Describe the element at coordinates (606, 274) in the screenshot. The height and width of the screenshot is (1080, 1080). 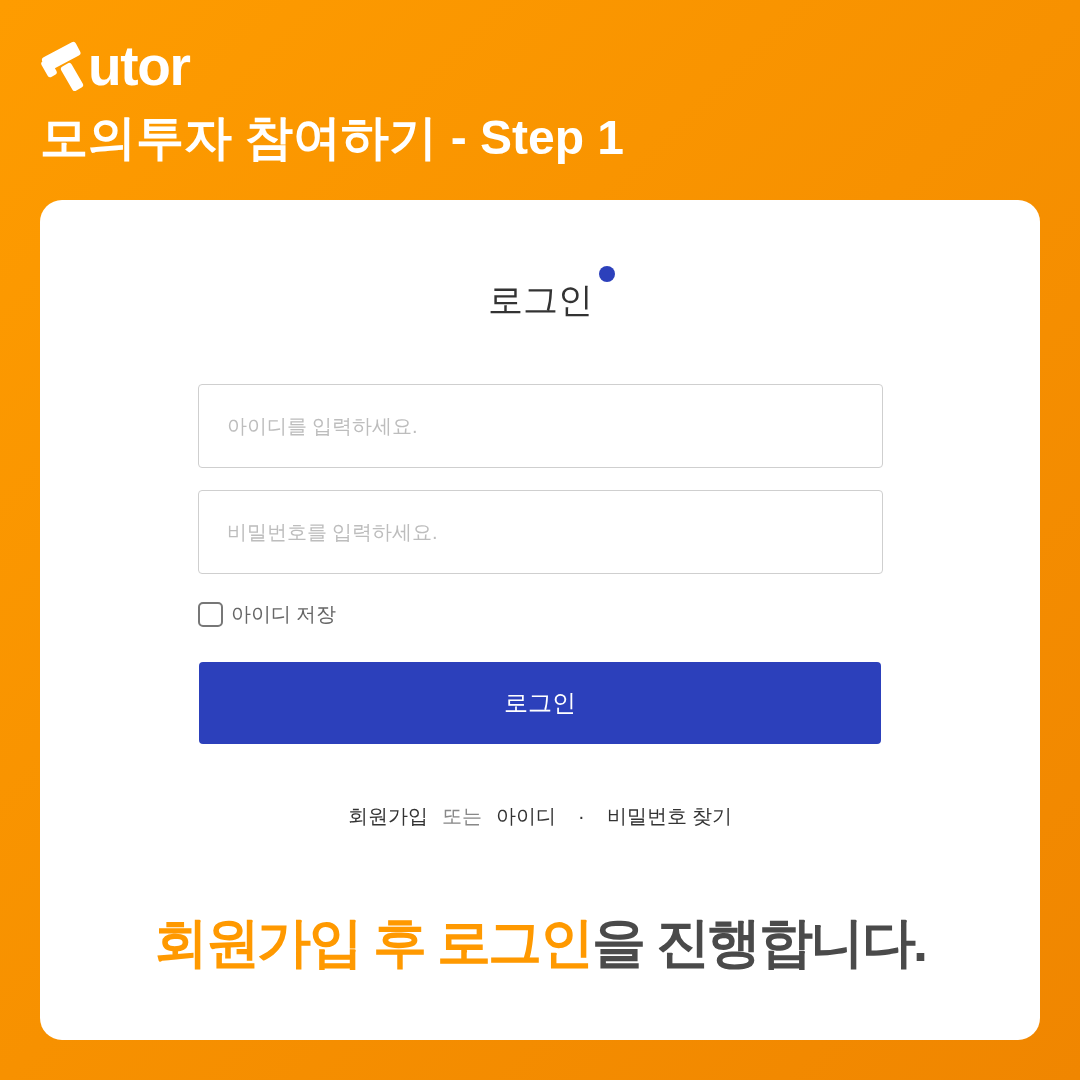
I see `dot-icon` at that location.